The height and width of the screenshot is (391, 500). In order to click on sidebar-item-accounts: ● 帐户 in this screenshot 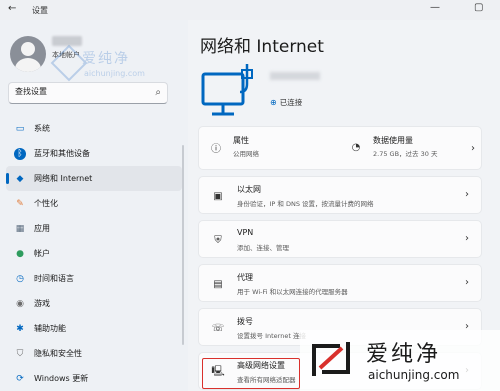, I will do `click(94, 253)`.